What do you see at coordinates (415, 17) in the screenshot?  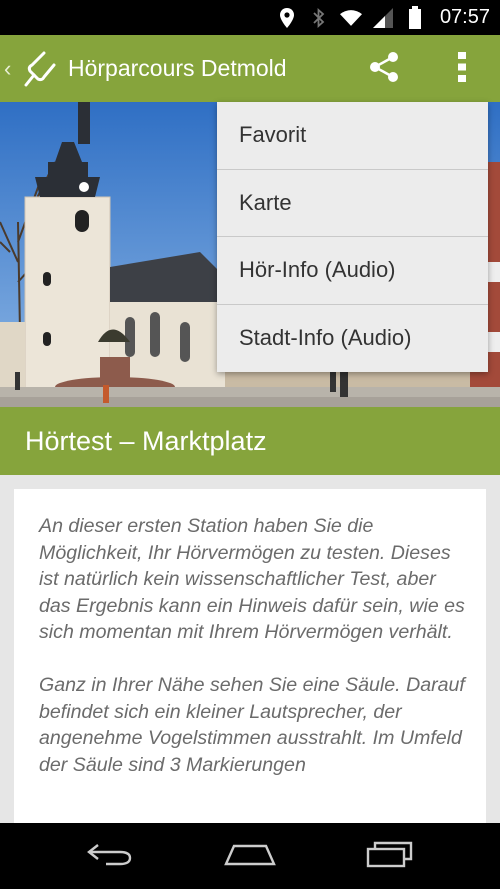 I see `battery-icon` at bounding box center [415, 17].